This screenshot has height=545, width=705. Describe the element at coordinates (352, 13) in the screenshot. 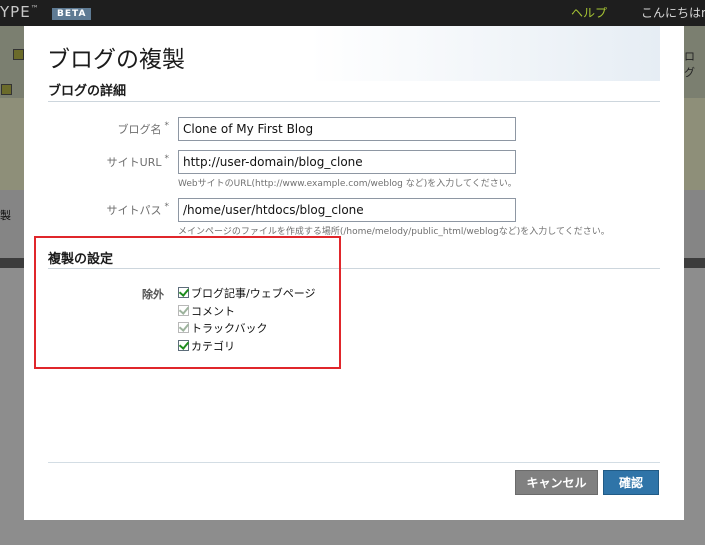

I see `app-header: YPE™ BETA ヘルプ こんにちはm` at that location.